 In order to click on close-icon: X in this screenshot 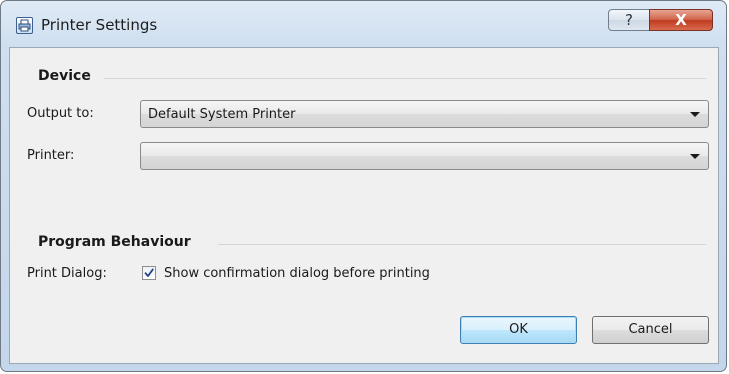, I will do `click(681, 20)`.